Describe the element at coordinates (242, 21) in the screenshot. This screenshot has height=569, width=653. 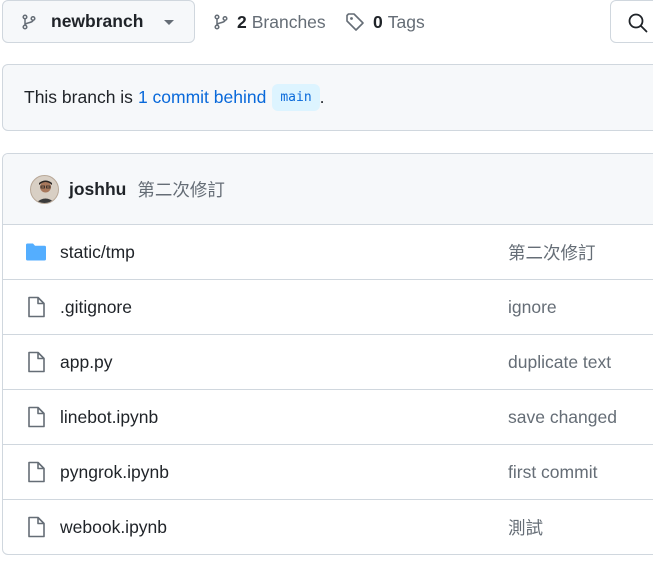
I see `branches-count: 2` at that location.